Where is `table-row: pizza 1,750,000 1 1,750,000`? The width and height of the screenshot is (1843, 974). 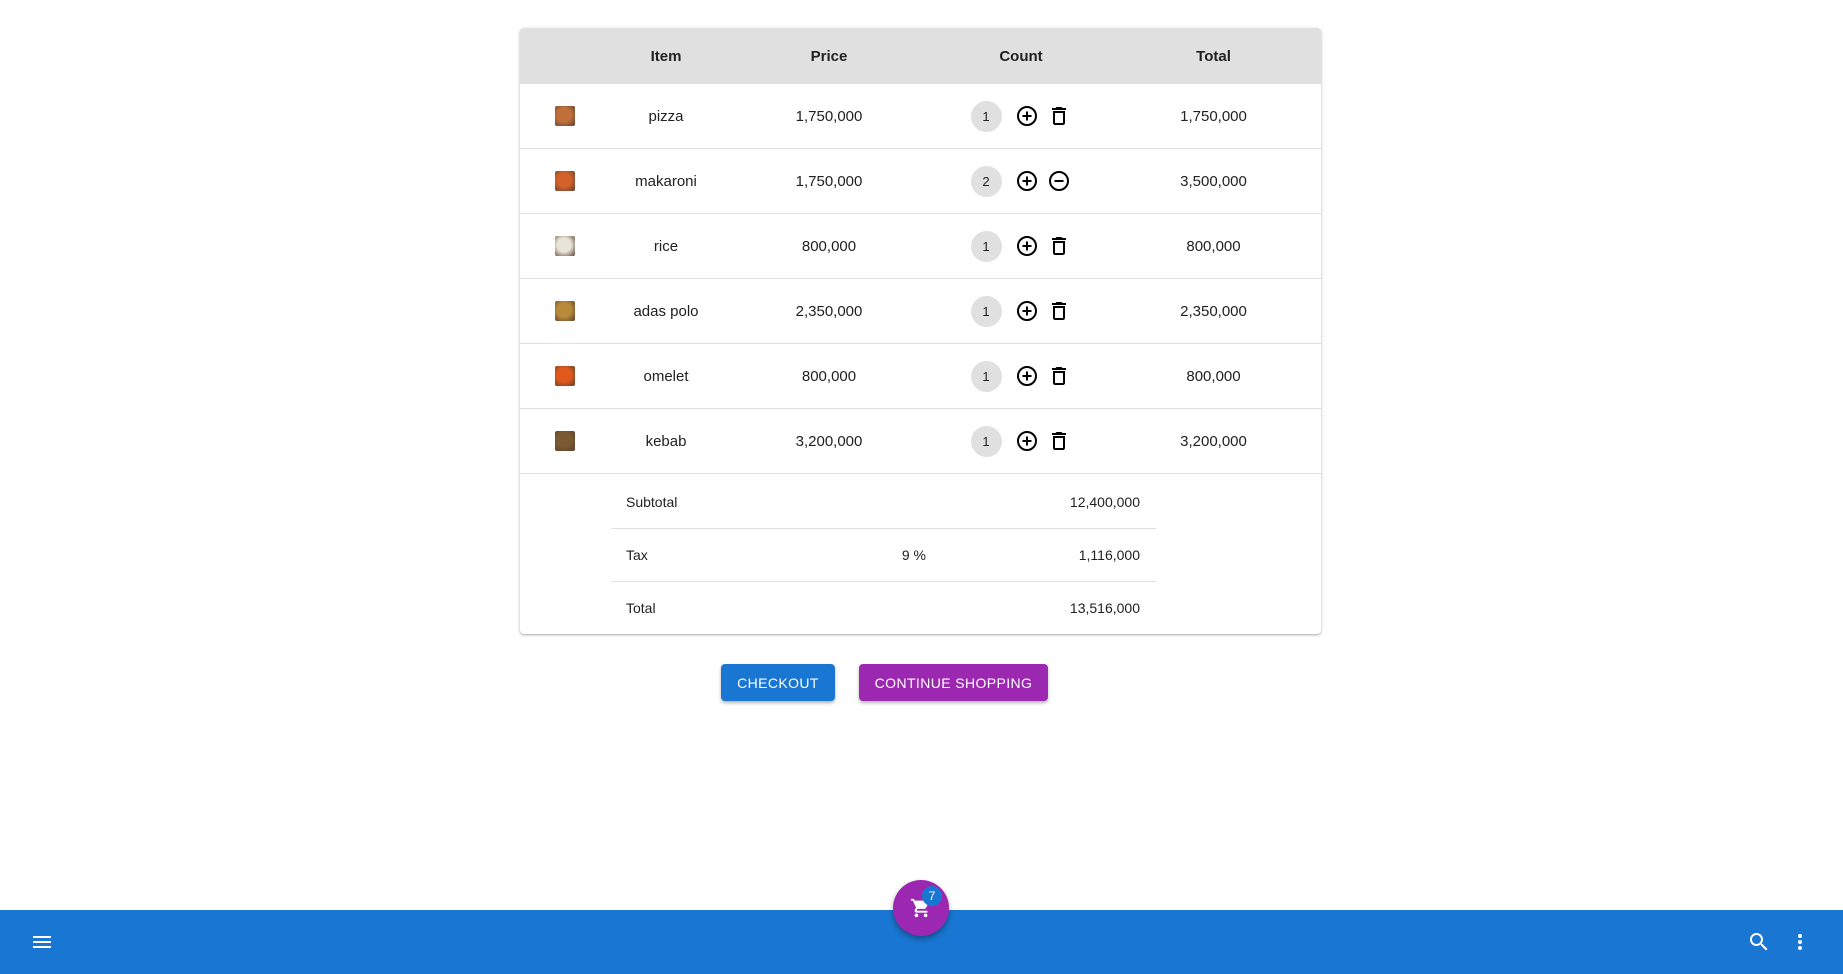 table-row: pizza 1,750,000 1 1,750,000 is located at coordinates (920, 116).